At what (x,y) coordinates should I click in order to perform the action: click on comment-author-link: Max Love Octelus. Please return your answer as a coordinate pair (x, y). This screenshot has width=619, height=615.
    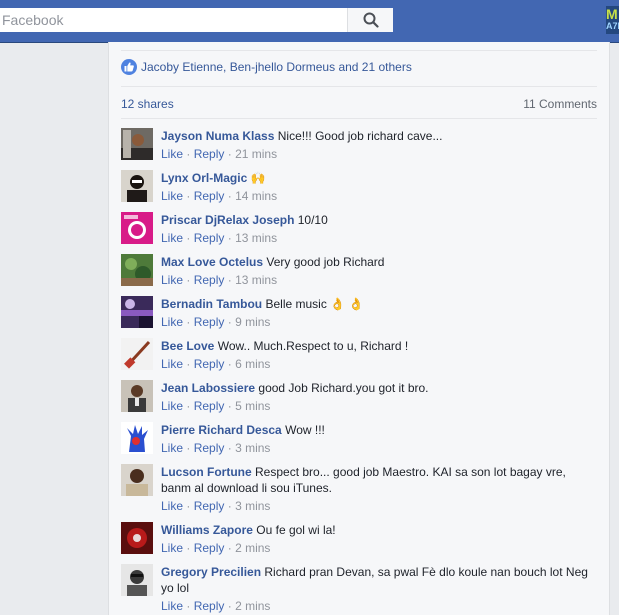
    Looking at the image, I should click on (212, 262).